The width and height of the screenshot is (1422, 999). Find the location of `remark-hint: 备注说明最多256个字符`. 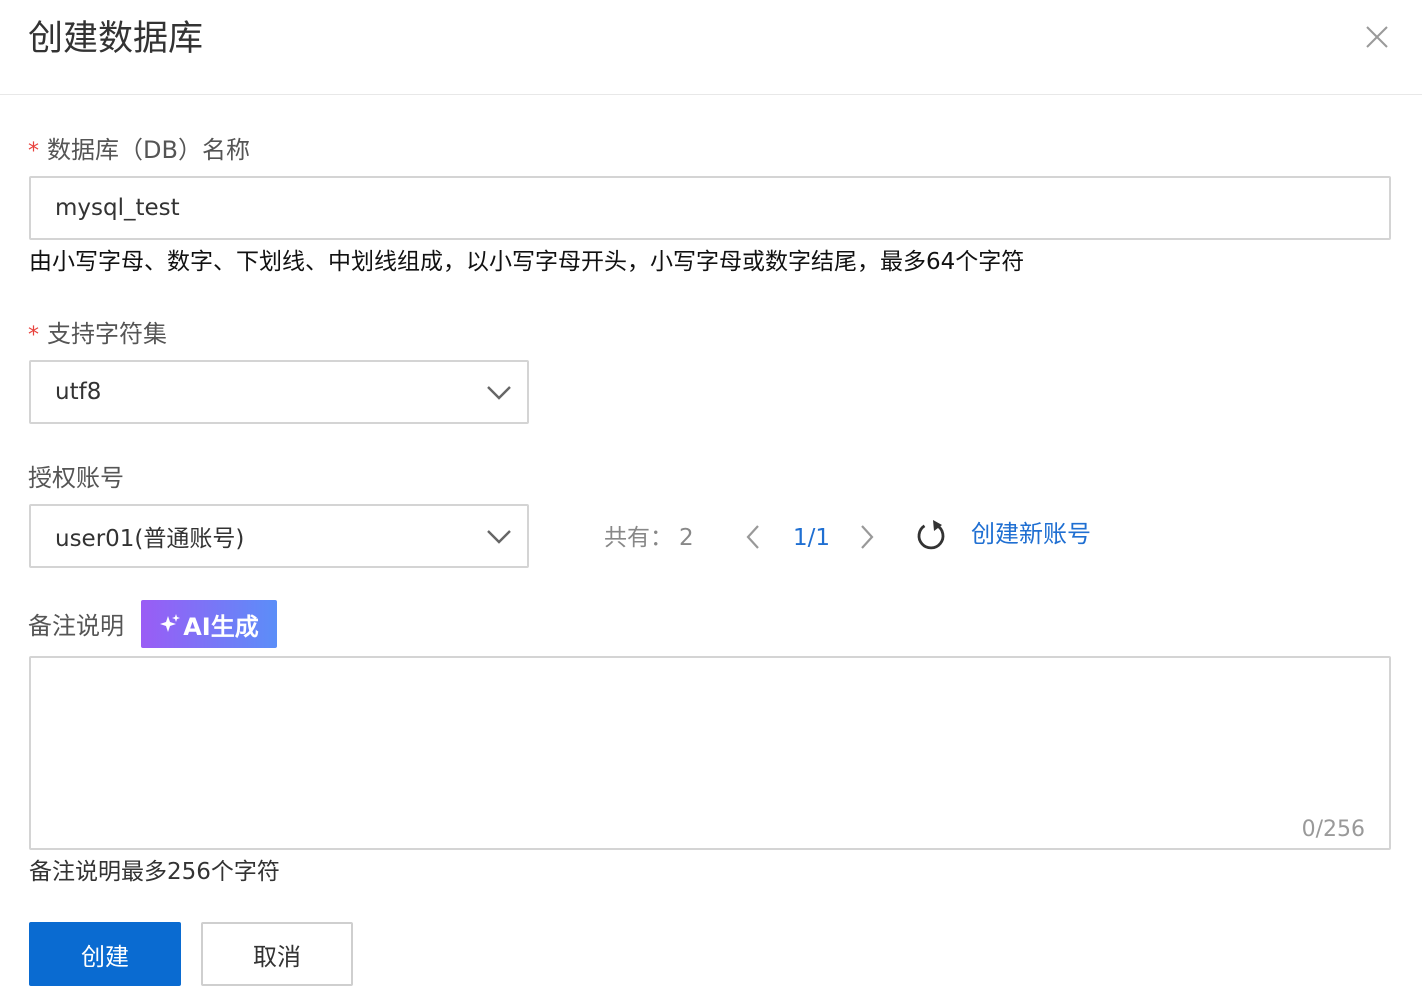

remark-hint: 备注说明最多256个字符 is located at coordinates (154, 872).